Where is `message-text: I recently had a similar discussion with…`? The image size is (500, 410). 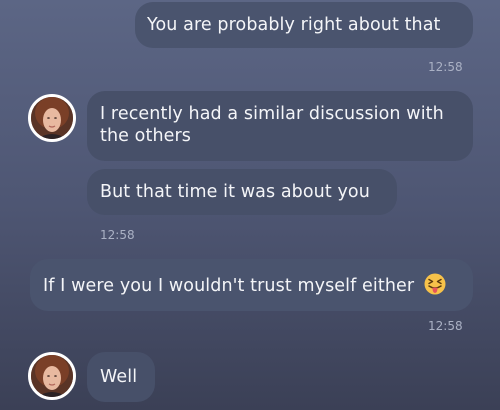
message-text: I recently had a similar discussion with… is located at coordinates (272, 125).